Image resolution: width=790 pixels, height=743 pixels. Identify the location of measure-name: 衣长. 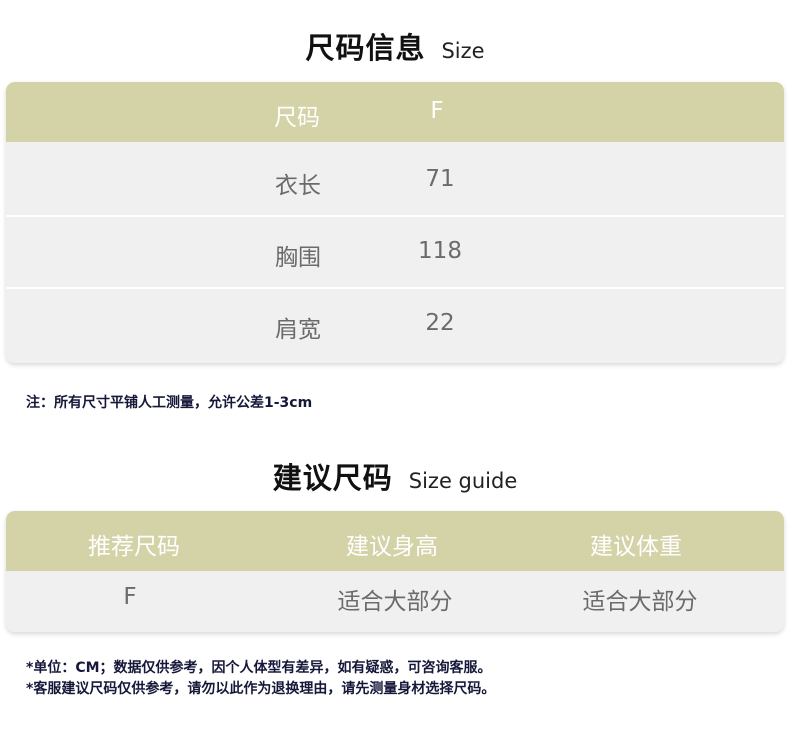
(298, 186).